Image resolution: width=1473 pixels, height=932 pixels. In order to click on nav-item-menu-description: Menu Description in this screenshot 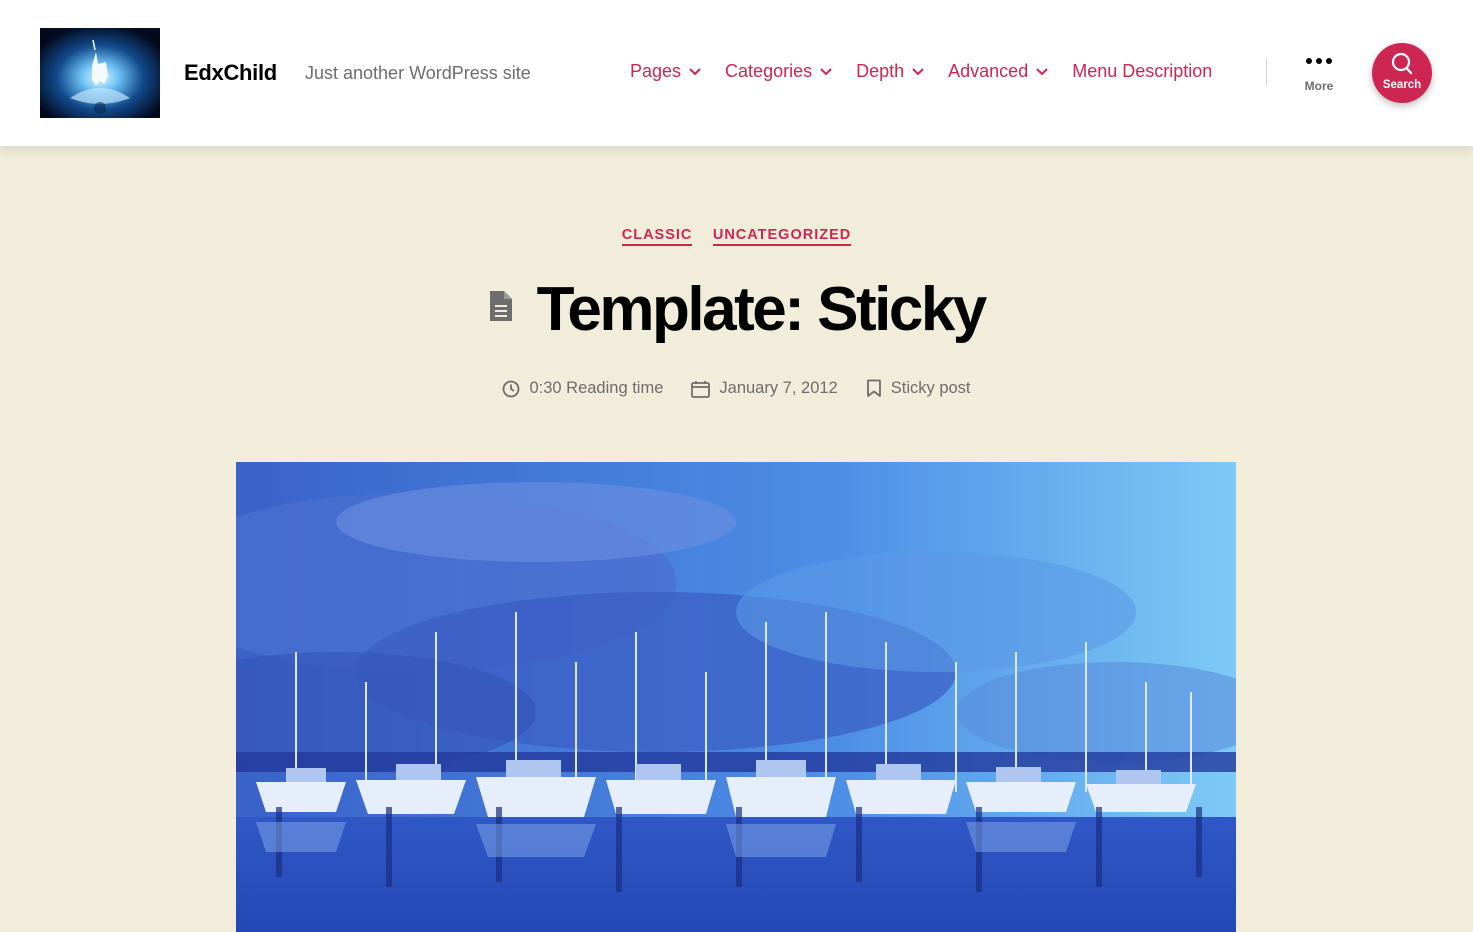, I will do `click(1142, 71)`.